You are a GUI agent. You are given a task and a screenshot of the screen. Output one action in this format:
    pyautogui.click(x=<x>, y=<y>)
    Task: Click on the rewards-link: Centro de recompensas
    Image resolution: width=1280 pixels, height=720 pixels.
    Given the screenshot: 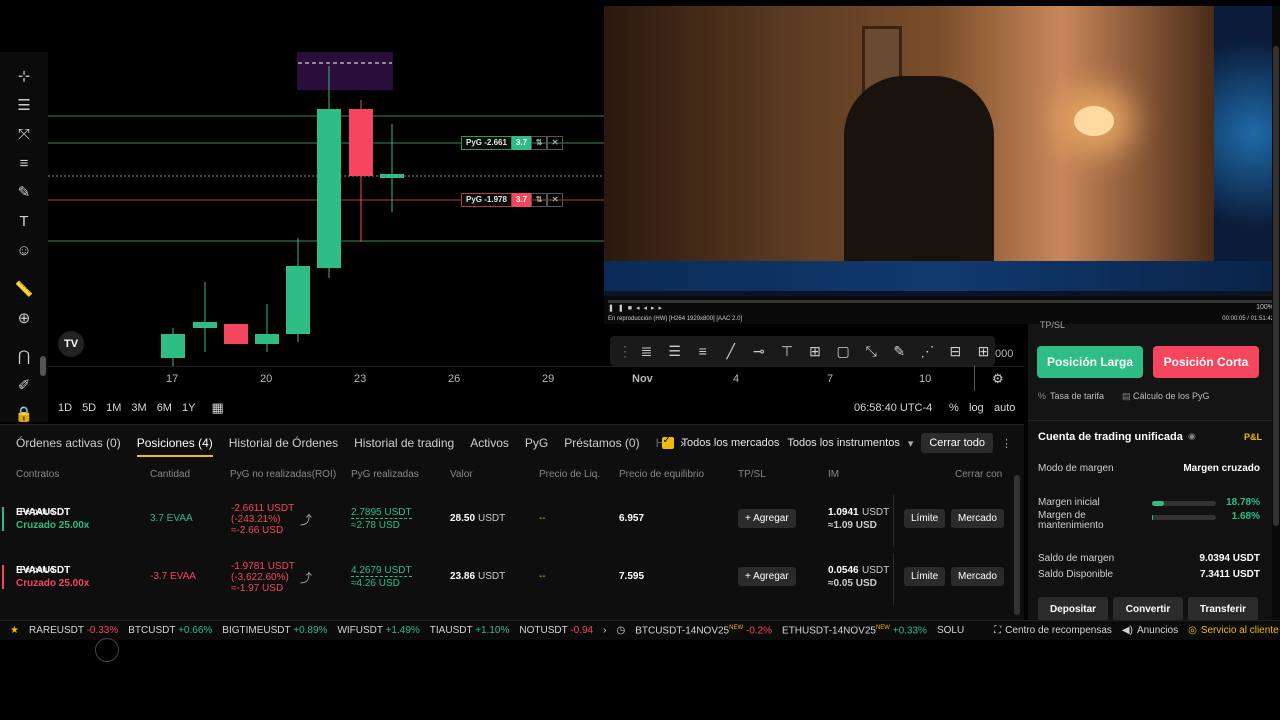 What is the action you would take?
    pyautogui.click(x=1058, y=630)
    